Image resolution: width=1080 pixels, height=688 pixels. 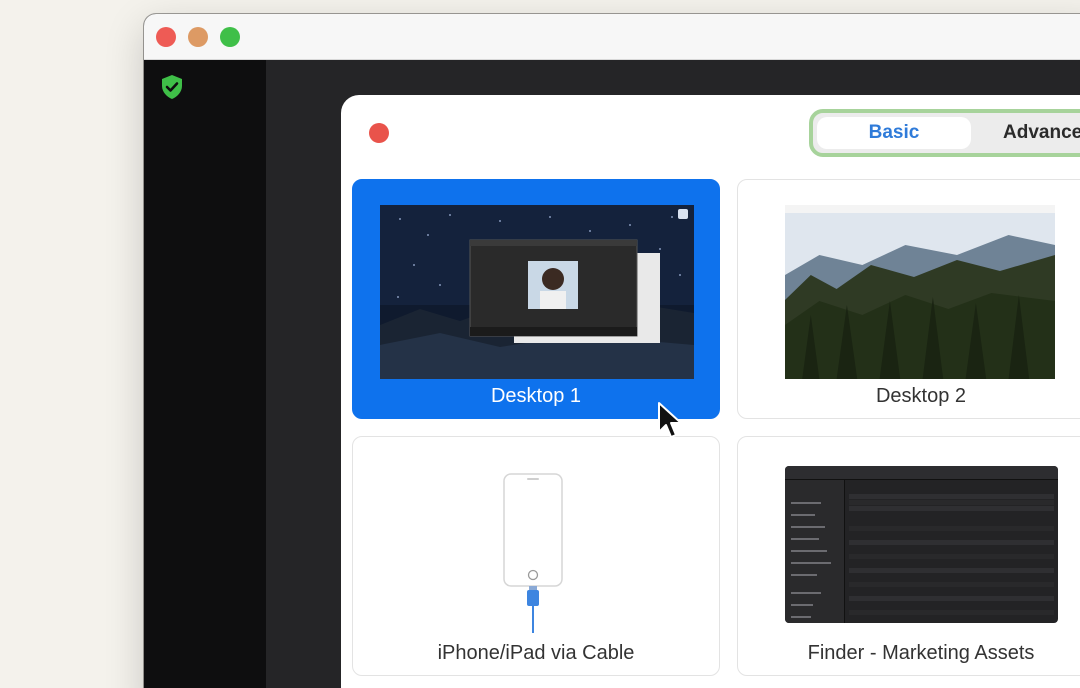 I want to click on finder-window-preview, so click(x=921, y=544).